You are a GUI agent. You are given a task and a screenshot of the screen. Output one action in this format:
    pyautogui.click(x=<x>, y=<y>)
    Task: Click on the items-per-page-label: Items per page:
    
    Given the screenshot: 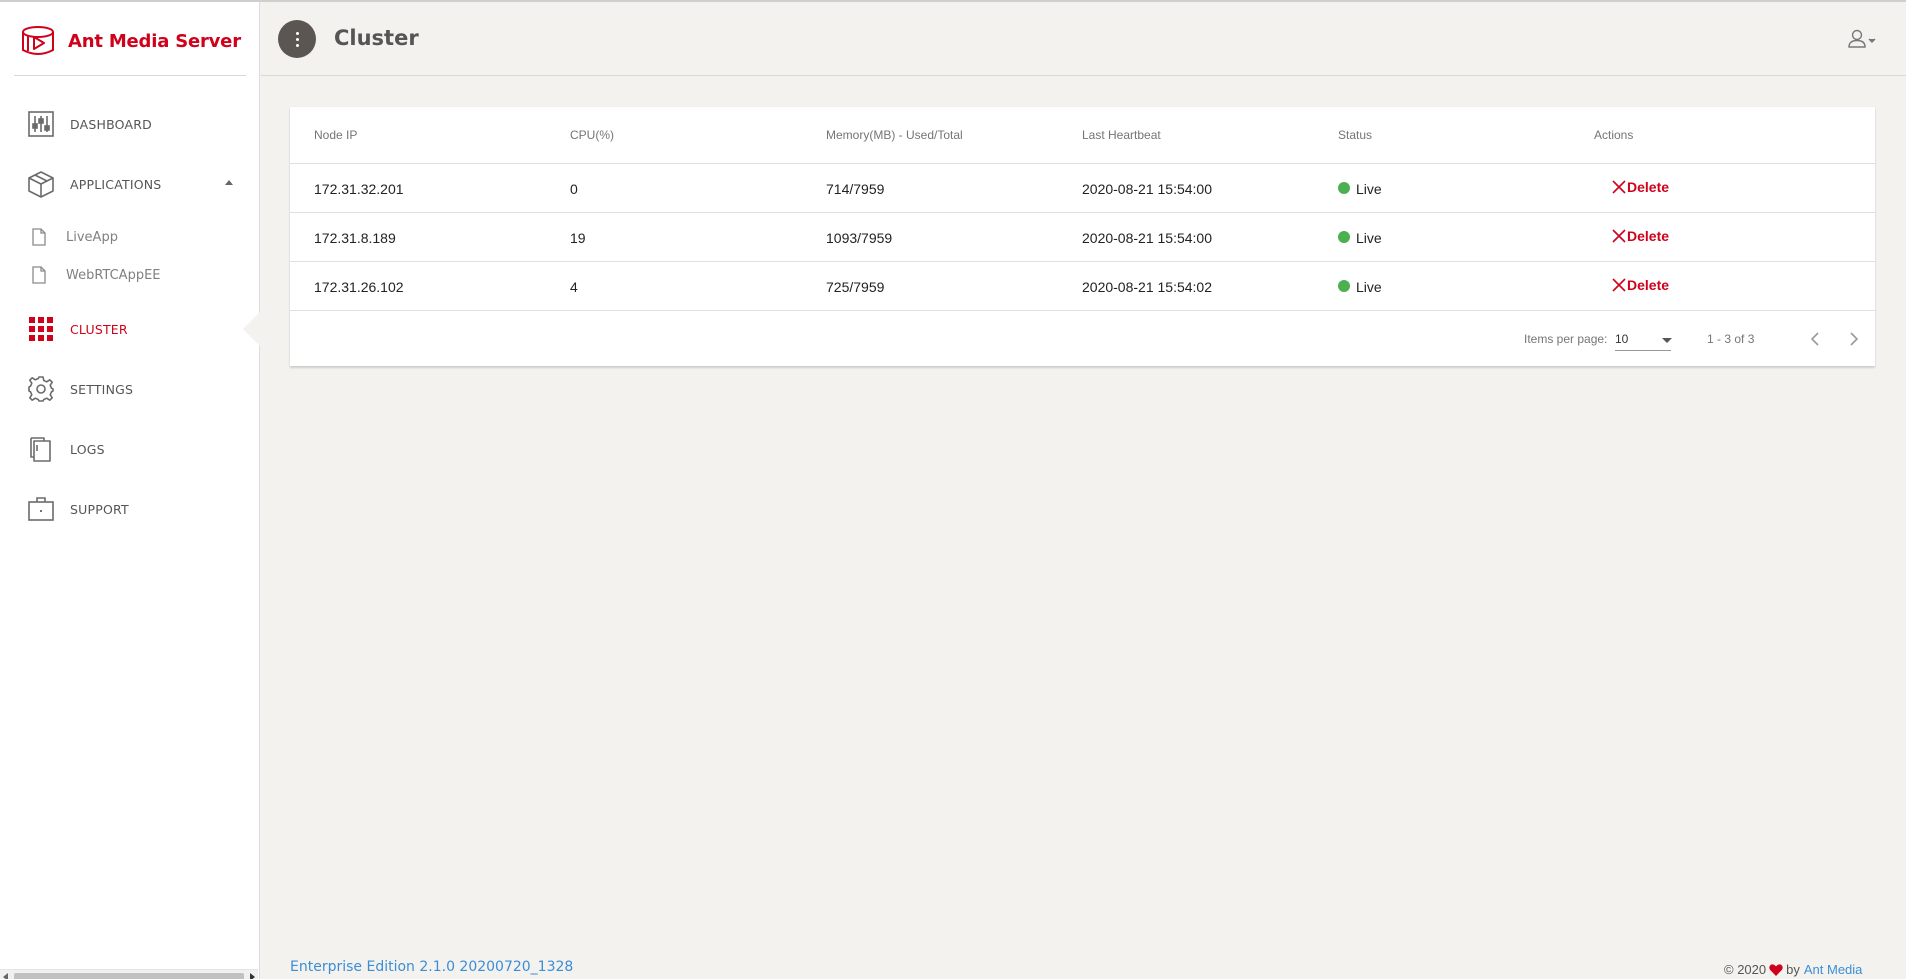 What is the action you would take?
    pyautogui.click(x=1566, y=339)
    